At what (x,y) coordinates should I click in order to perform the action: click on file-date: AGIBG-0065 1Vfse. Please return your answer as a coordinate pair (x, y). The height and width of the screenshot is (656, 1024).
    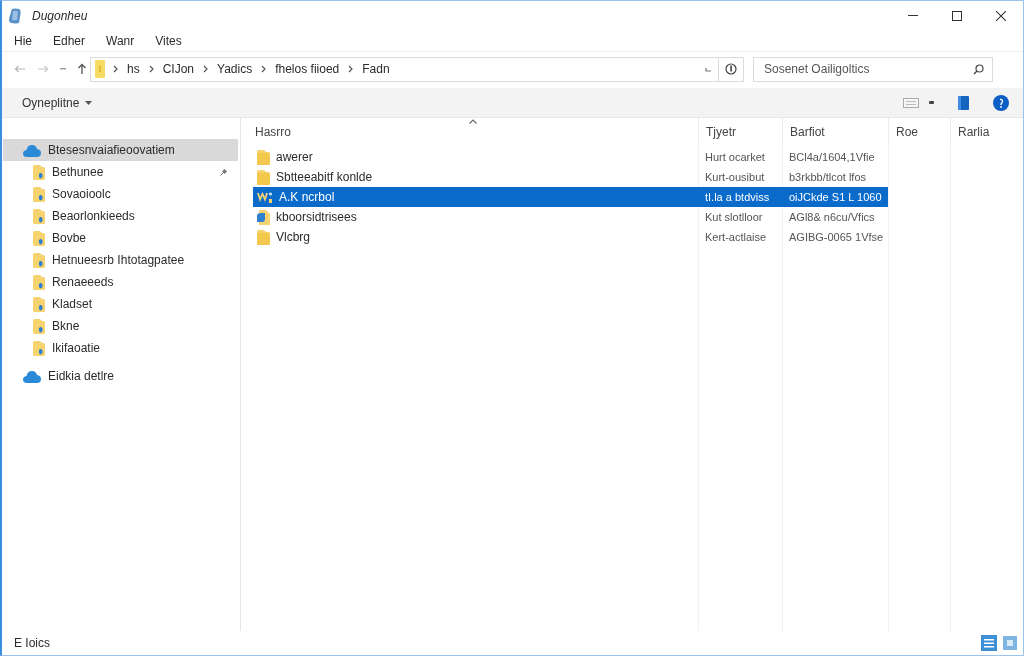
    Looking at the image, I should click on (836, 237).